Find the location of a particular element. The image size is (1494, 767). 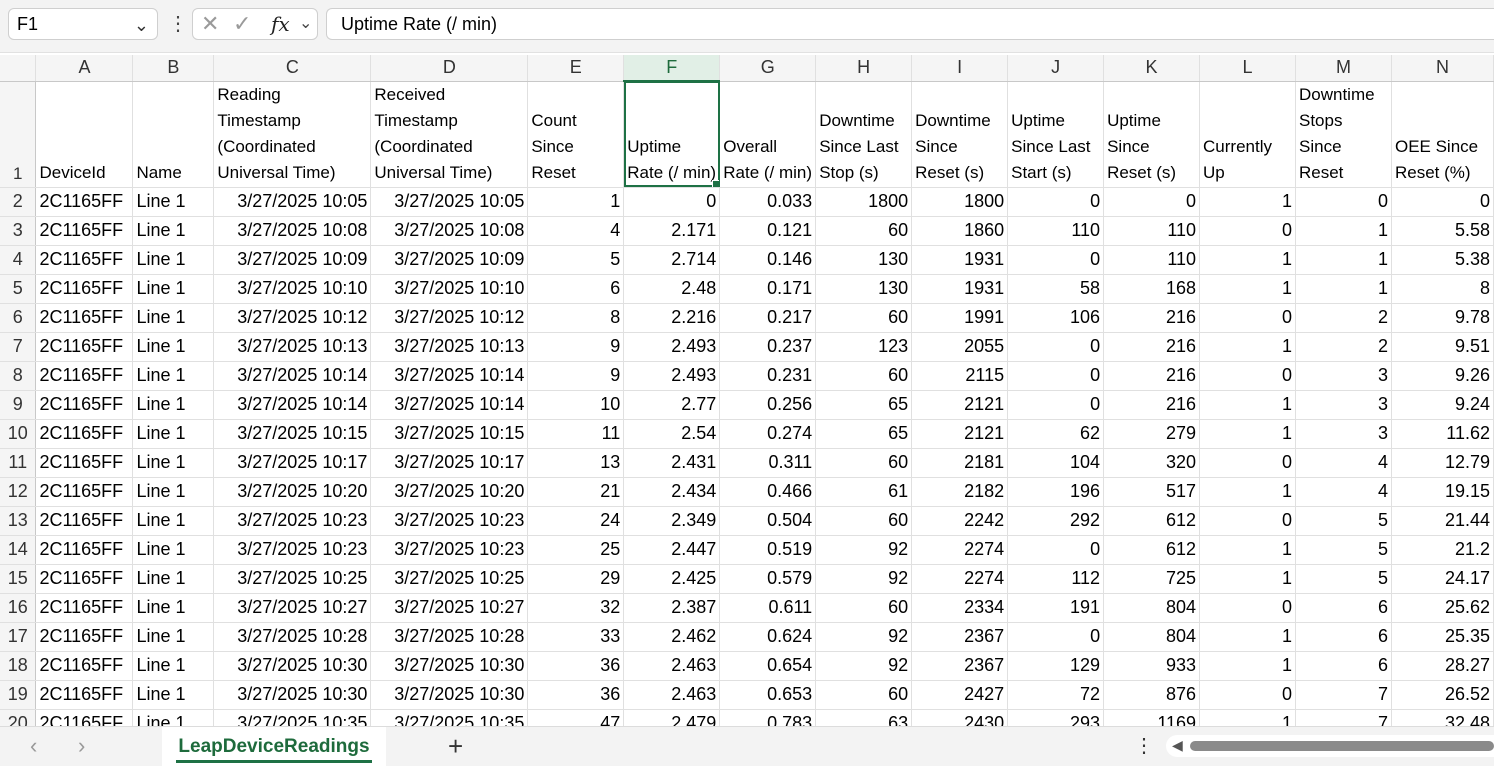

cell: 9.26 is located at coordinates (1442, 376).